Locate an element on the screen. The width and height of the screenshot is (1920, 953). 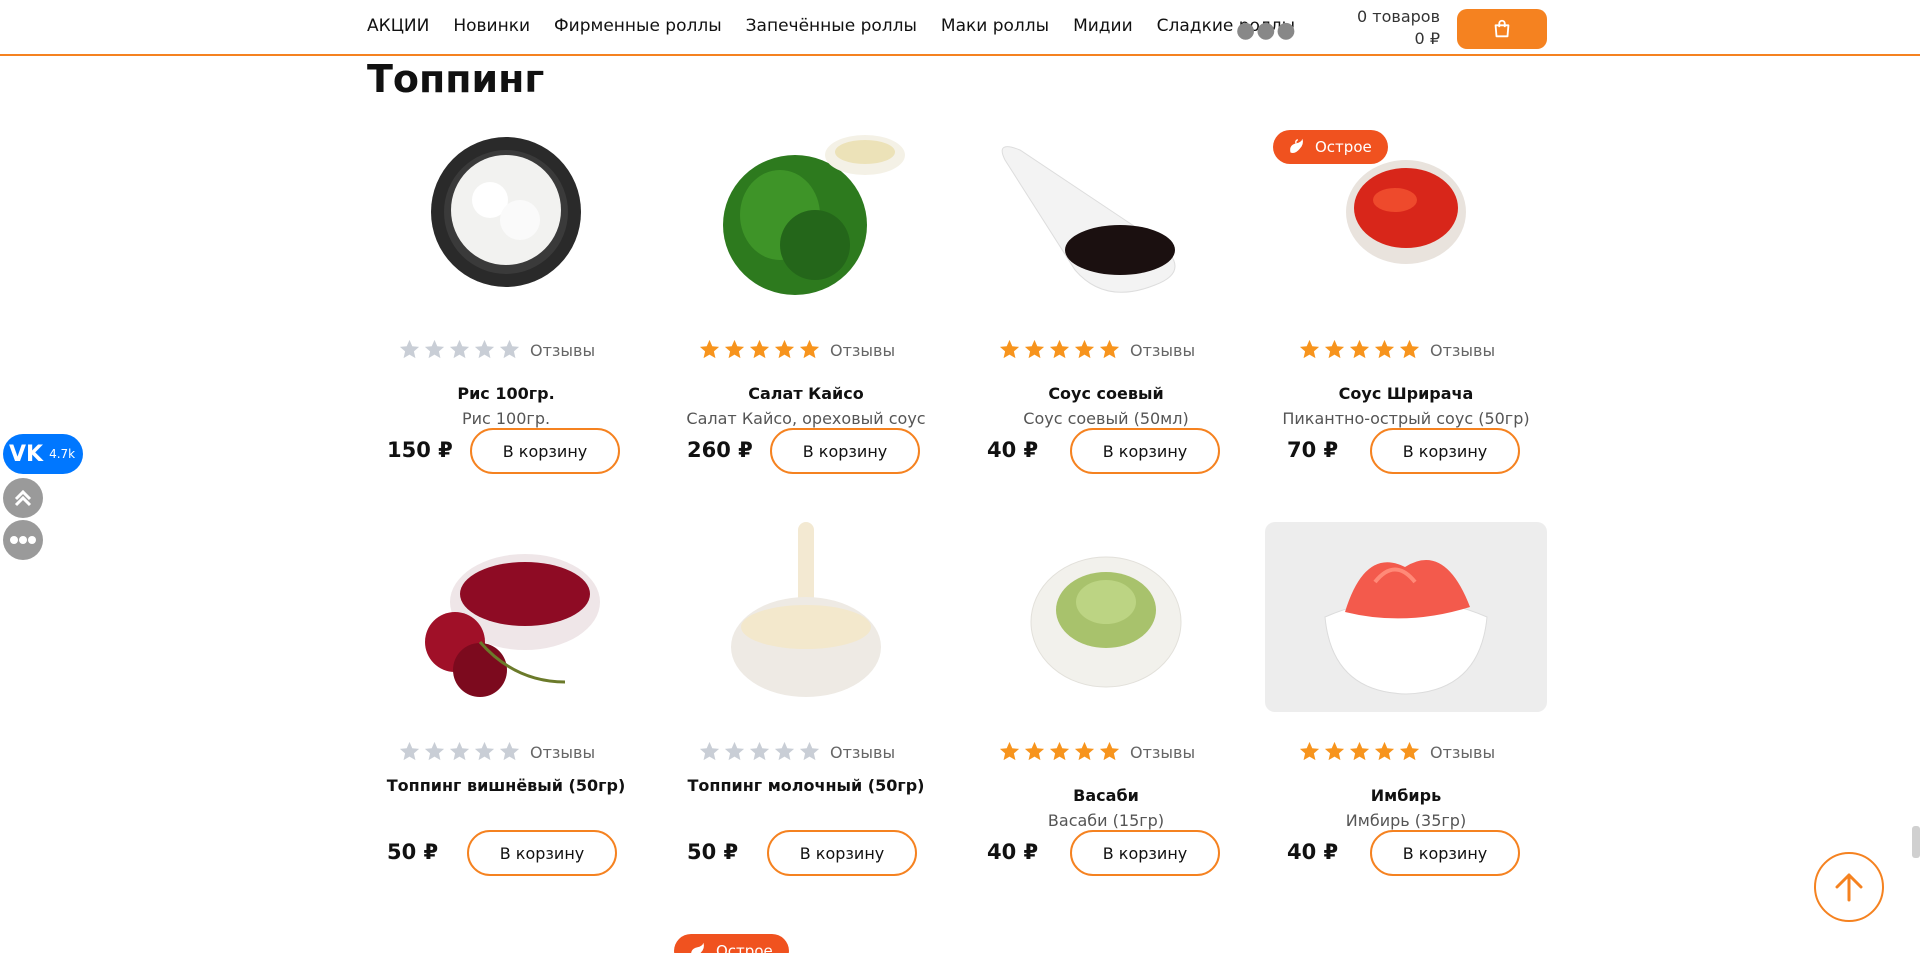
chili-pepper-icon is located at coordinates (697, 947).